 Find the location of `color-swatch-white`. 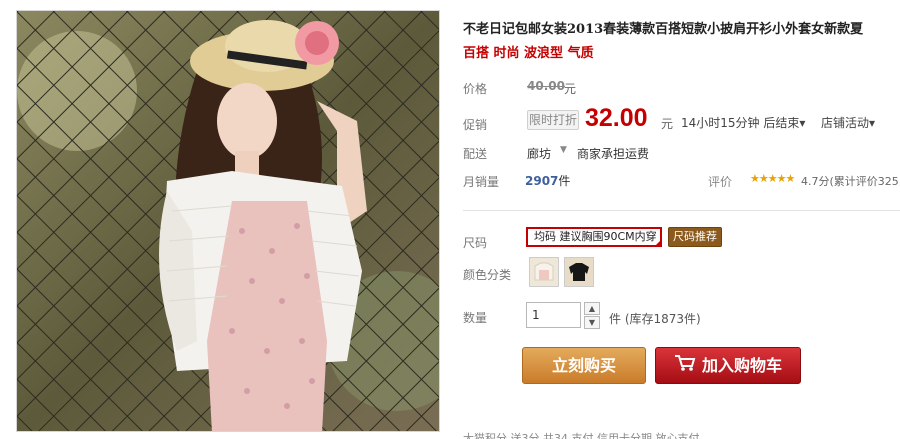

color-swatch-white is located at coordinates (544, 272).